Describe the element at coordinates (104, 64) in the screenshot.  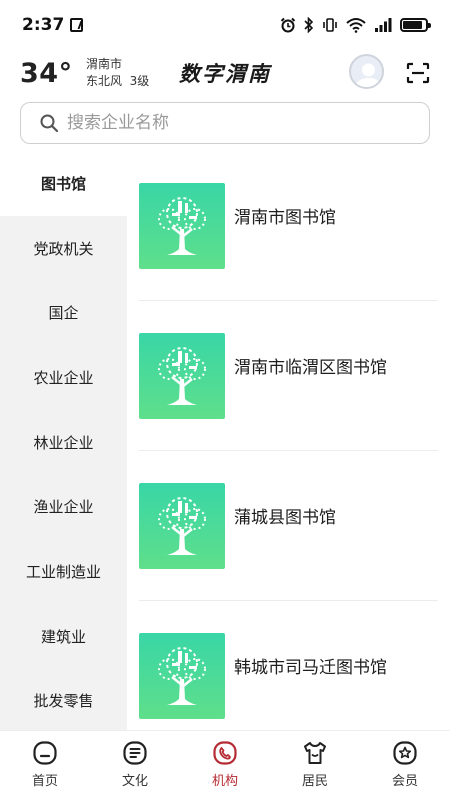
I see `weather-city: 渭南市` at that location.